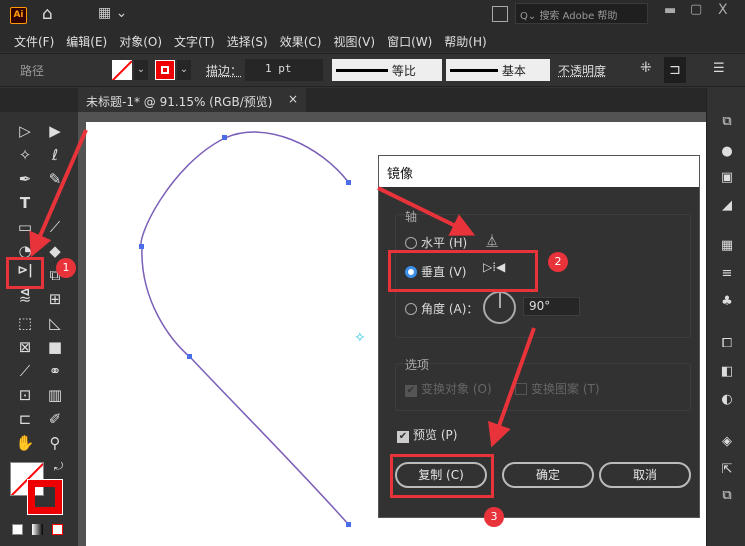  What do you see at coordinates (558, 262) in the screenshot?
I see `step-badge-2: 2` at bounding box center [558, 262].